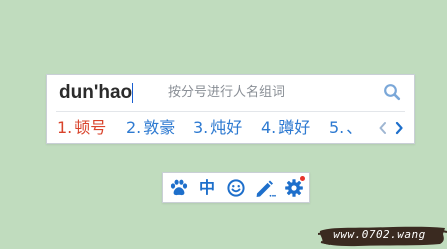  I want to click on candidate-1: 1. 顿号, so click(81, 128).